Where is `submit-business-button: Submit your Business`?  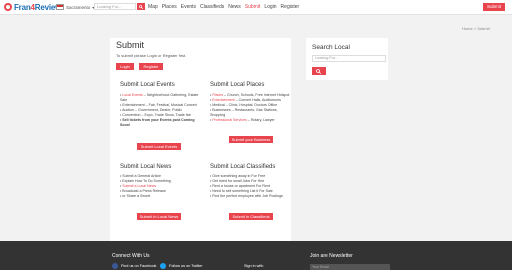
submit-business-button: Submit your Business is located at coordinates (251, 139).